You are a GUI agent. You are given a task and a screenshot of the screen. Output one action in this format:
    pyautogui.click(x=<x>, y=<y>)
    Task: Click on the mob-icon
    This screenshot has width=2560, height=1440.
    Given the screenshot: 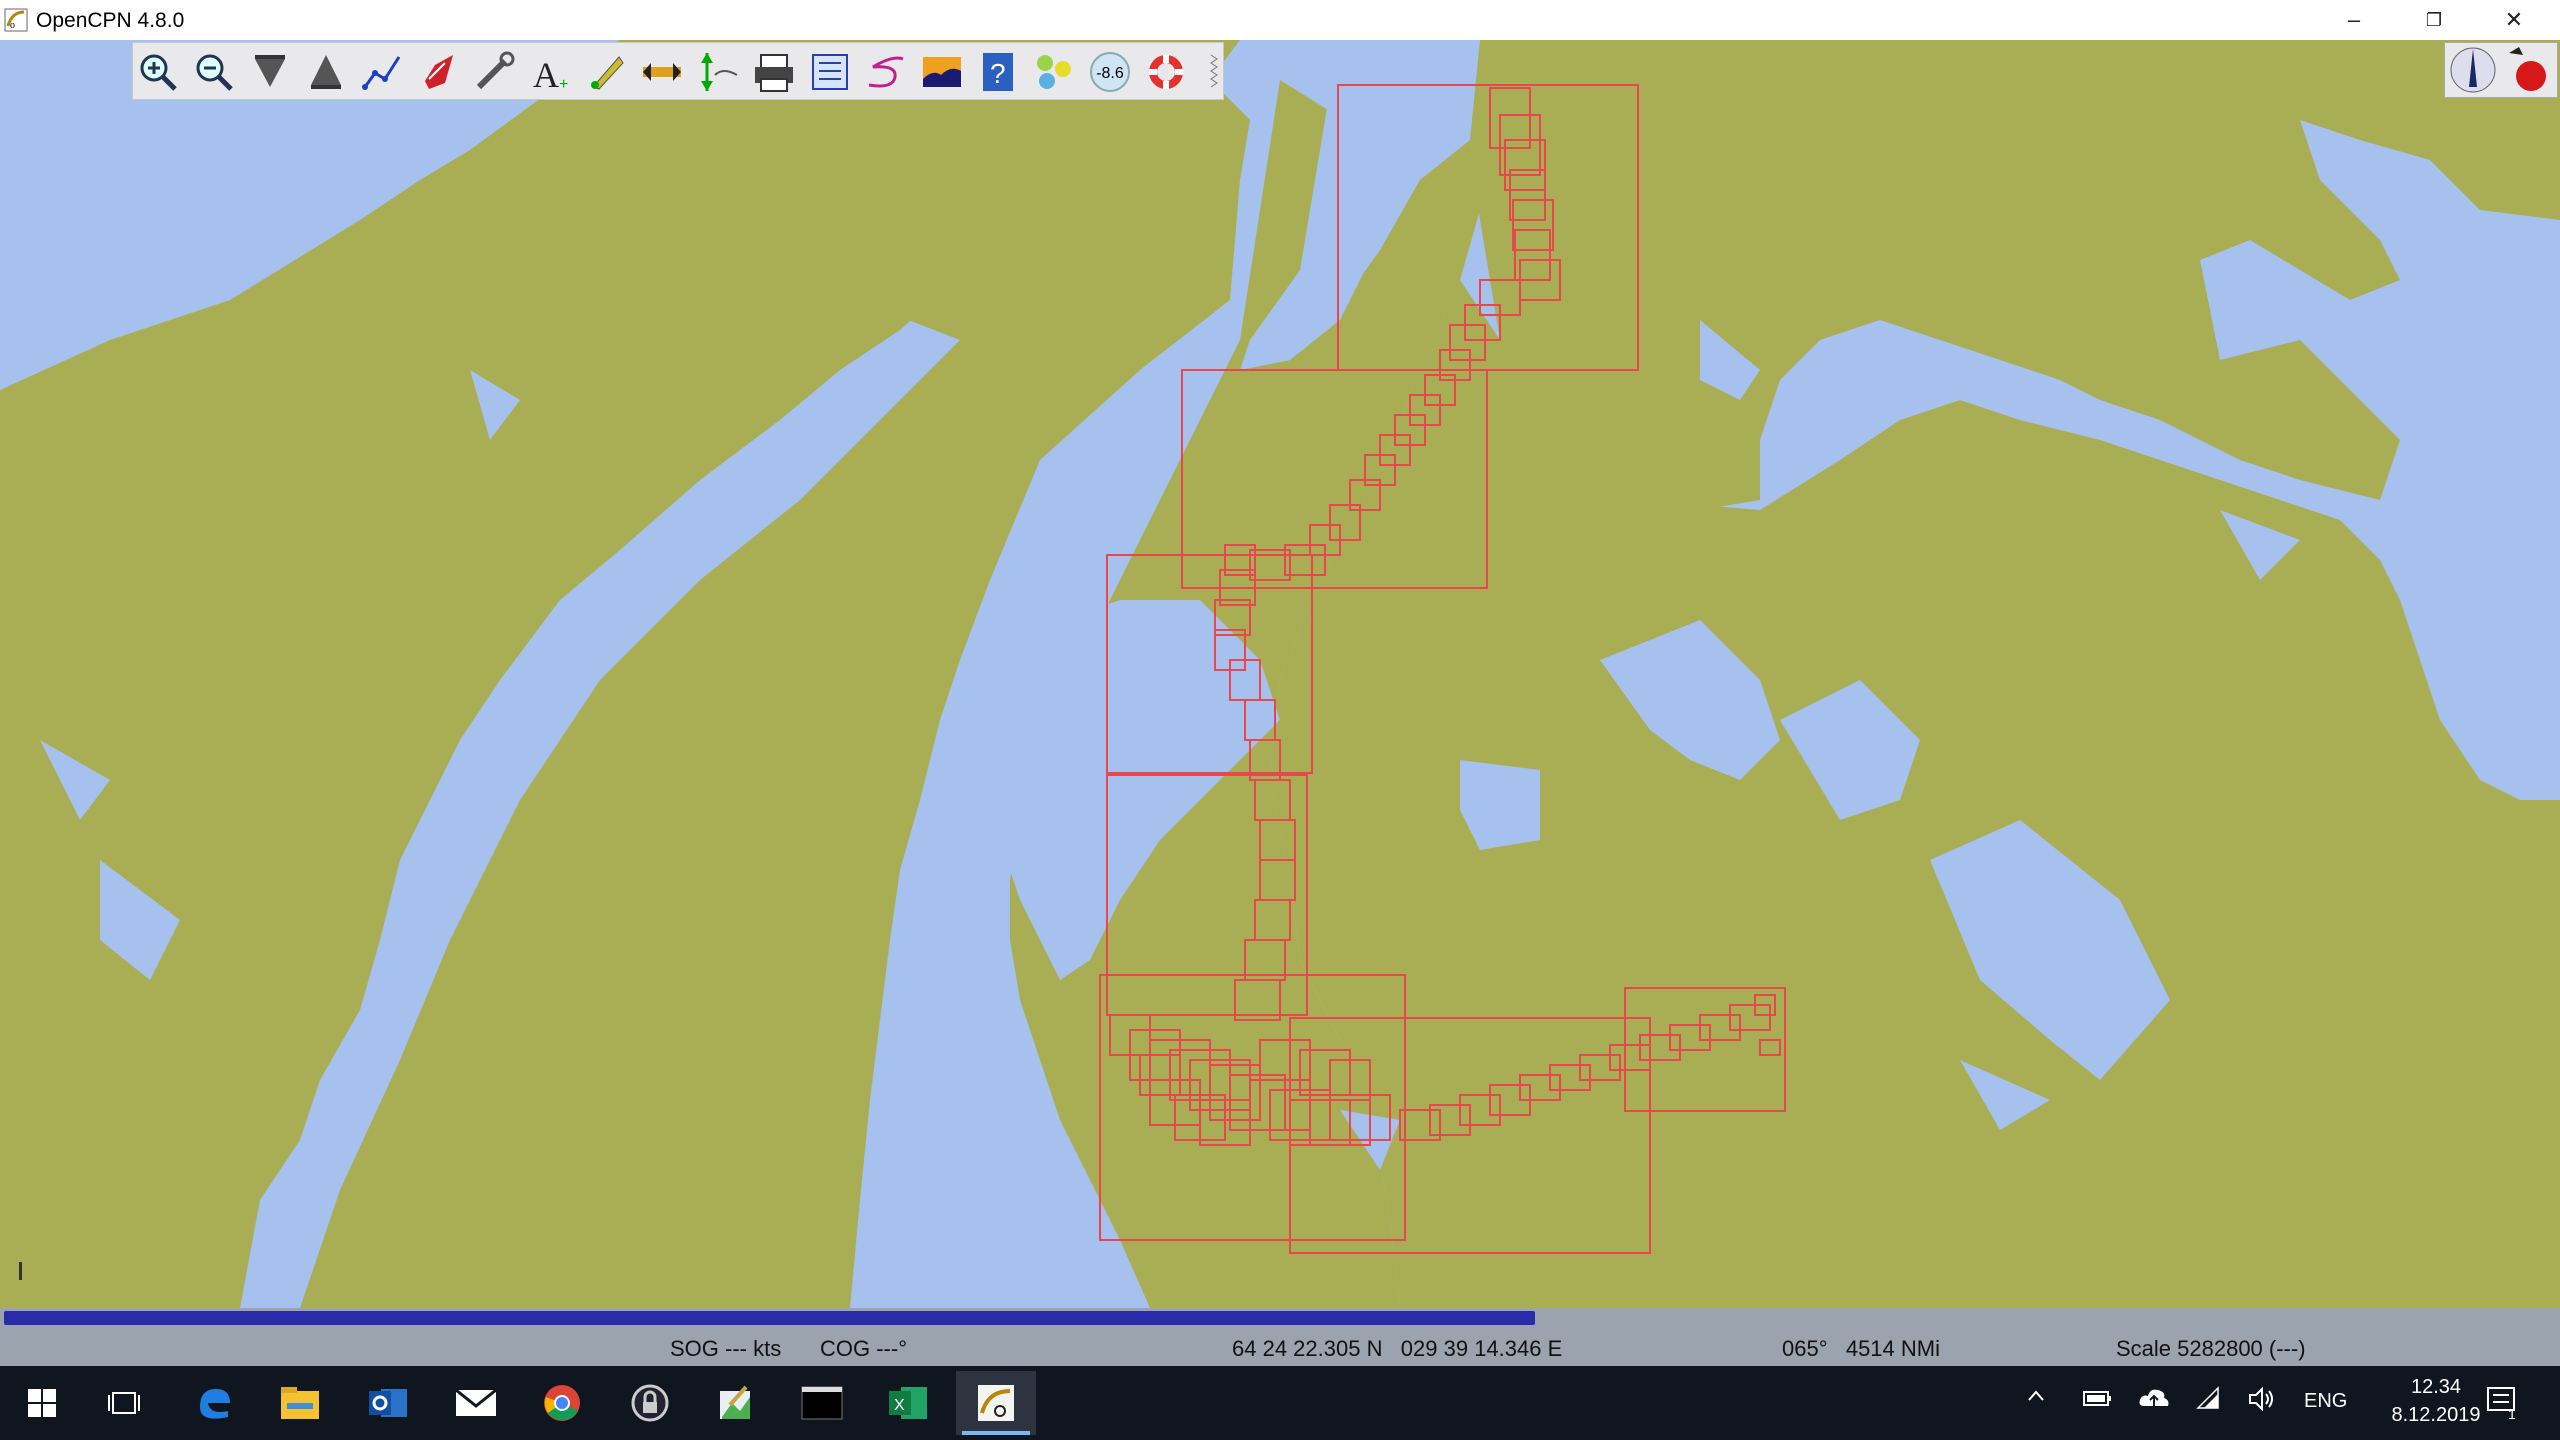 What is the action you would take?
    pyautogui.click(x=1166, y=72)
    